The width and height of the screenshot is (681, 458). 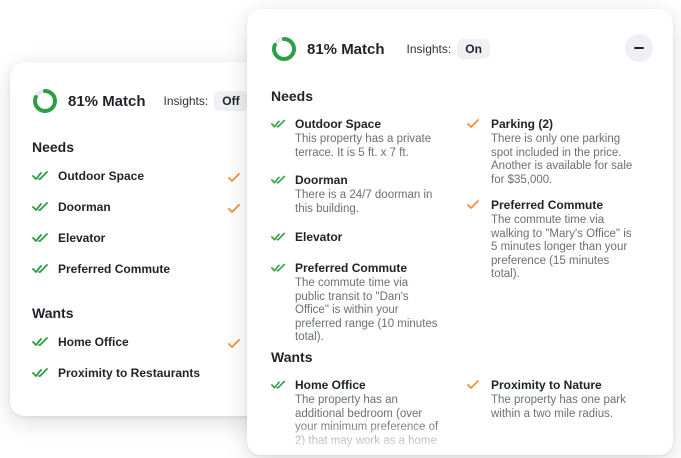 I want to click on need-item: Preferred Commute, so click(x=101, y=269).